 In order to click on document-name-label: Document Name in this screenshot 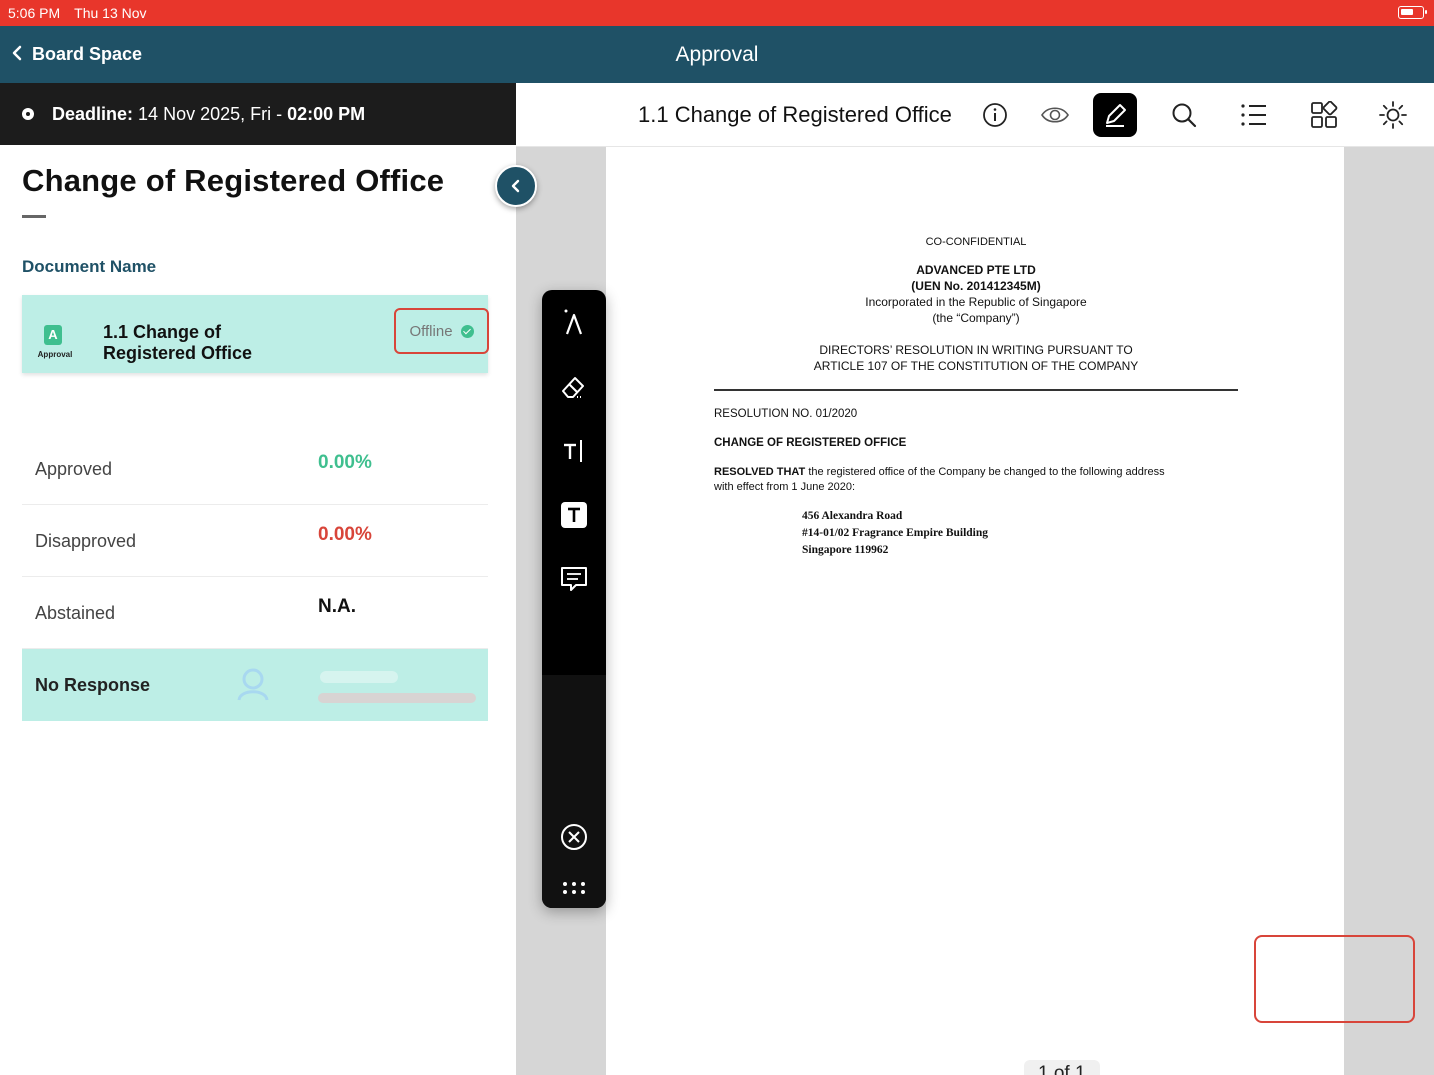, I will do `click(89, 266)`.